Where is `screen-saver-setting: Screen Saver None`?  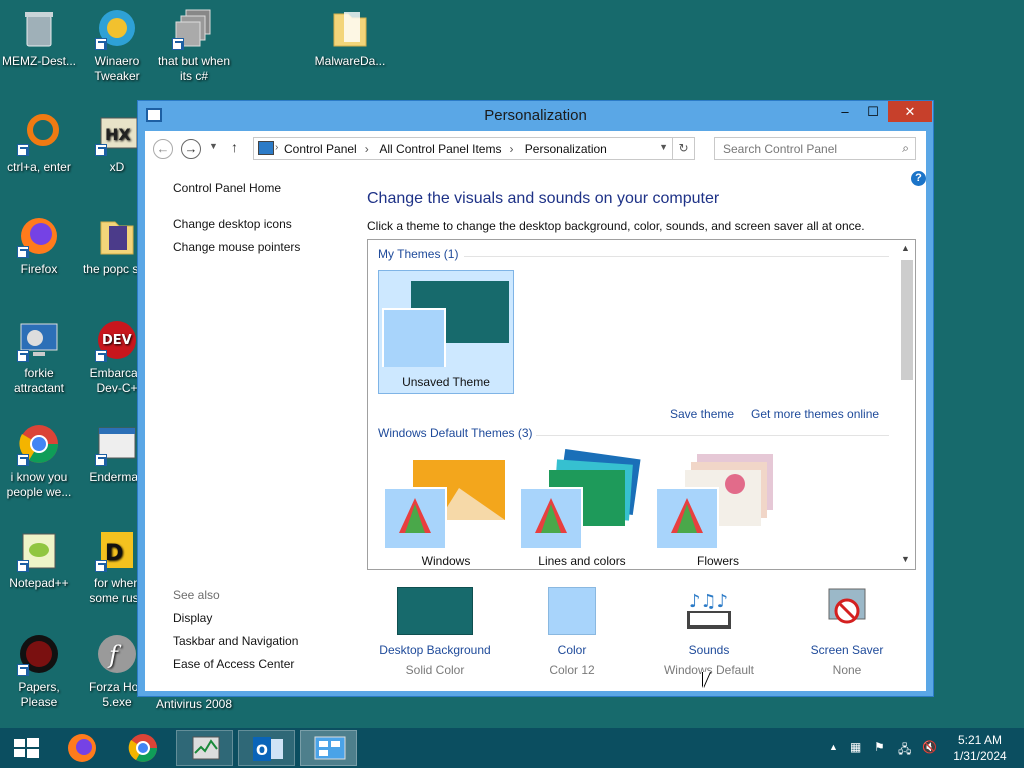
screen-saver-setting: Screen Saver None is located at coordinates (847, 632).